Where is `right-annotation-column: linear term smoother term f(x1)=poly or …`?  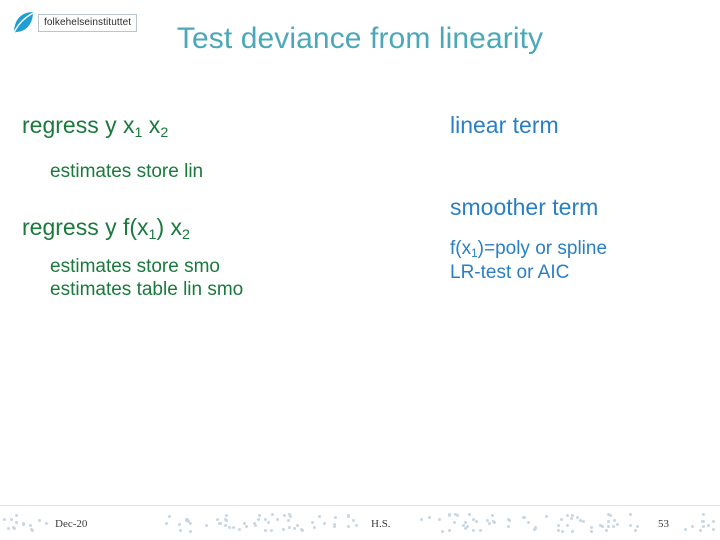
right-annotation-column: linear term smoother term f(x1)=poly or … is located at coordinates (582, 198).